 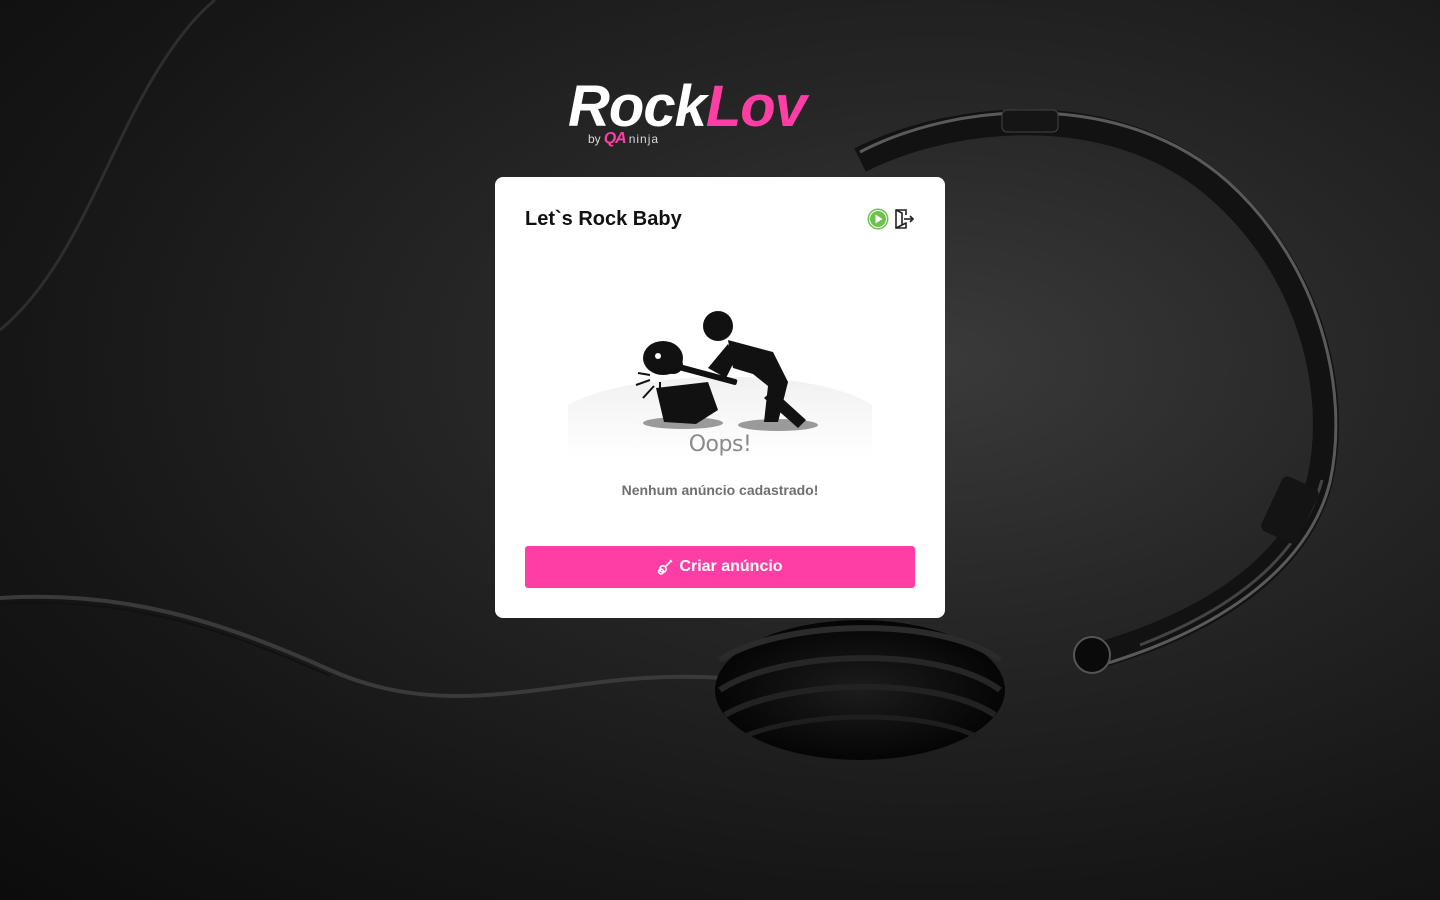 I want to click on logo-wordmark: RockLov, so click(x=720, y=107).